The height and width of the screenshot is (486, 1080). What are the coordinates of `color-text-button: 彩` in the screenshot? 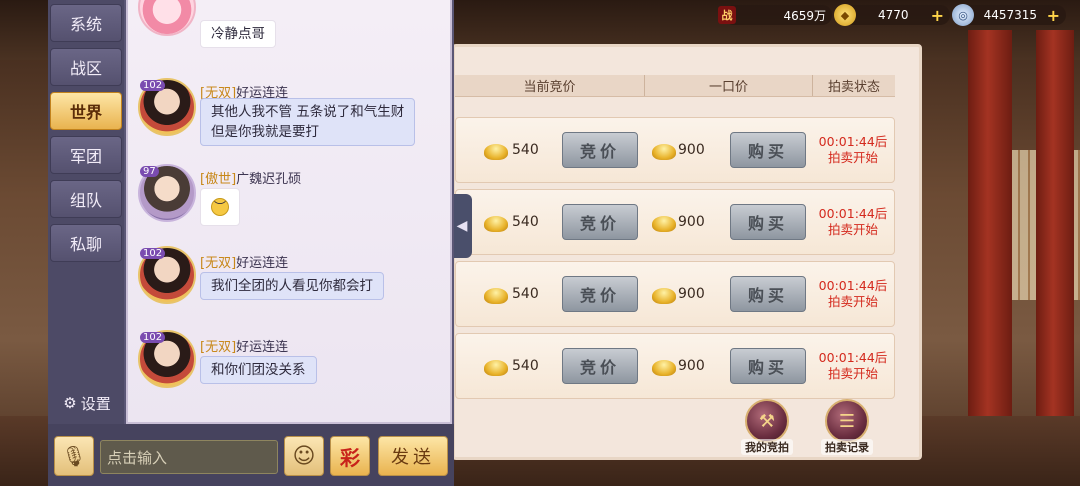 It's located at (350, 456).